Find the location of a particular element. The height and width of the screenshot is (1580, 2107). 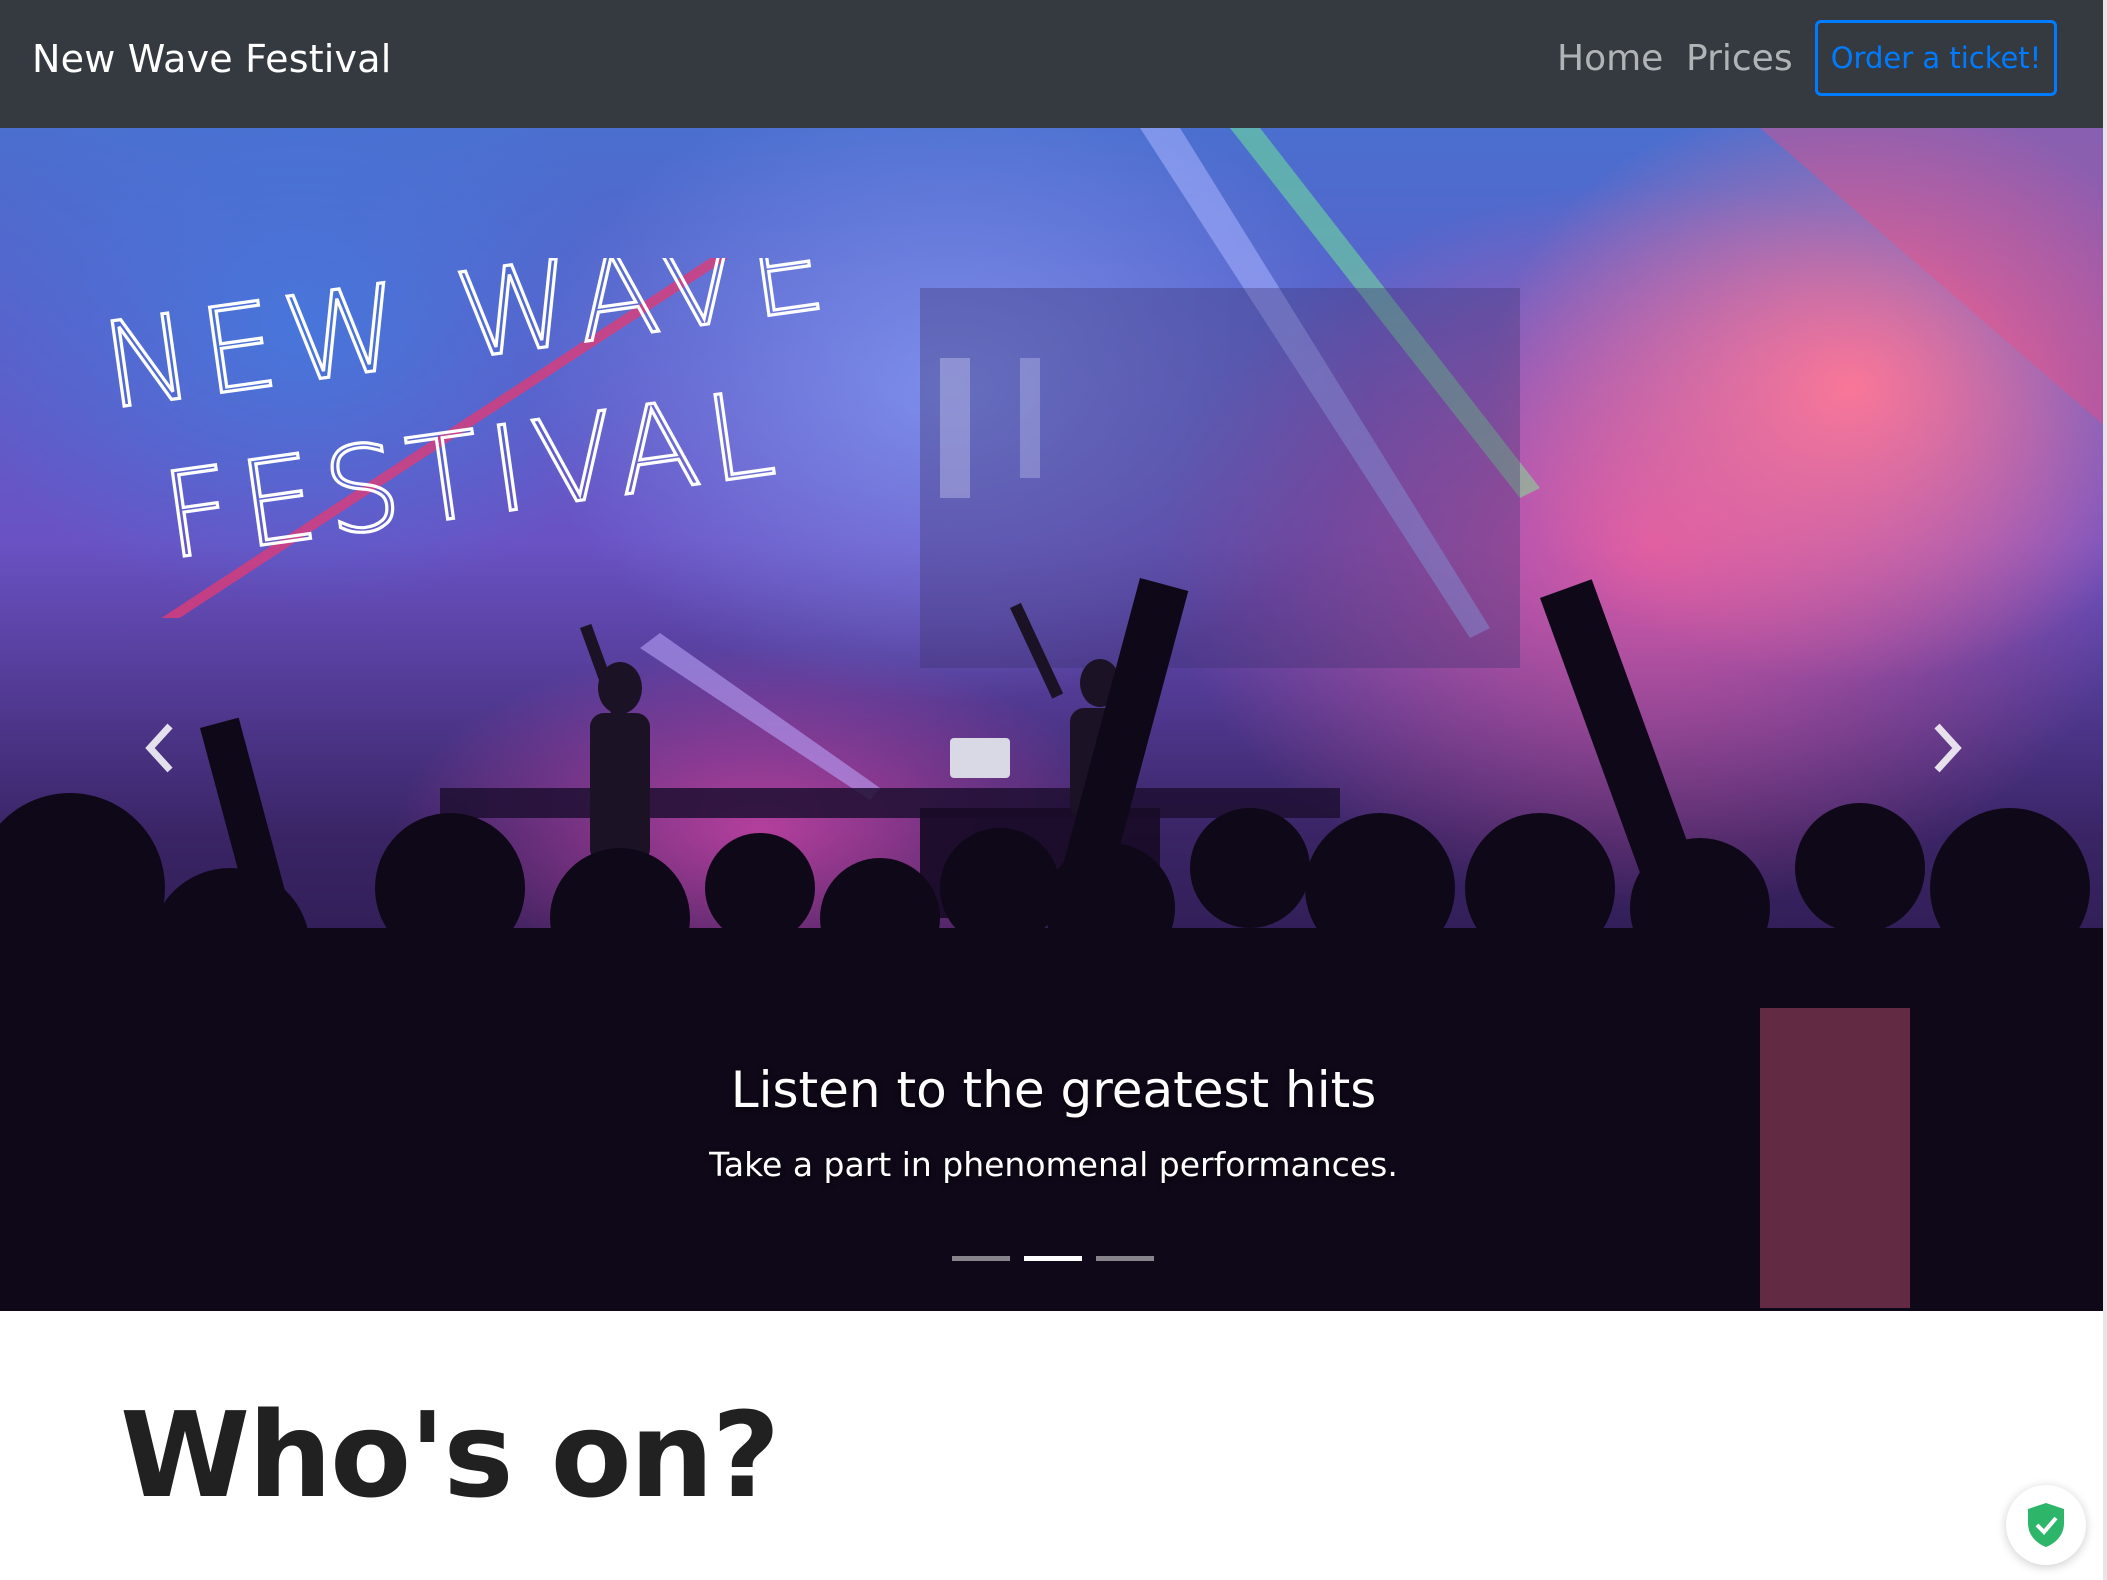

order-ticket-button: Order a ticket! is located at coordinates (1936, 58).